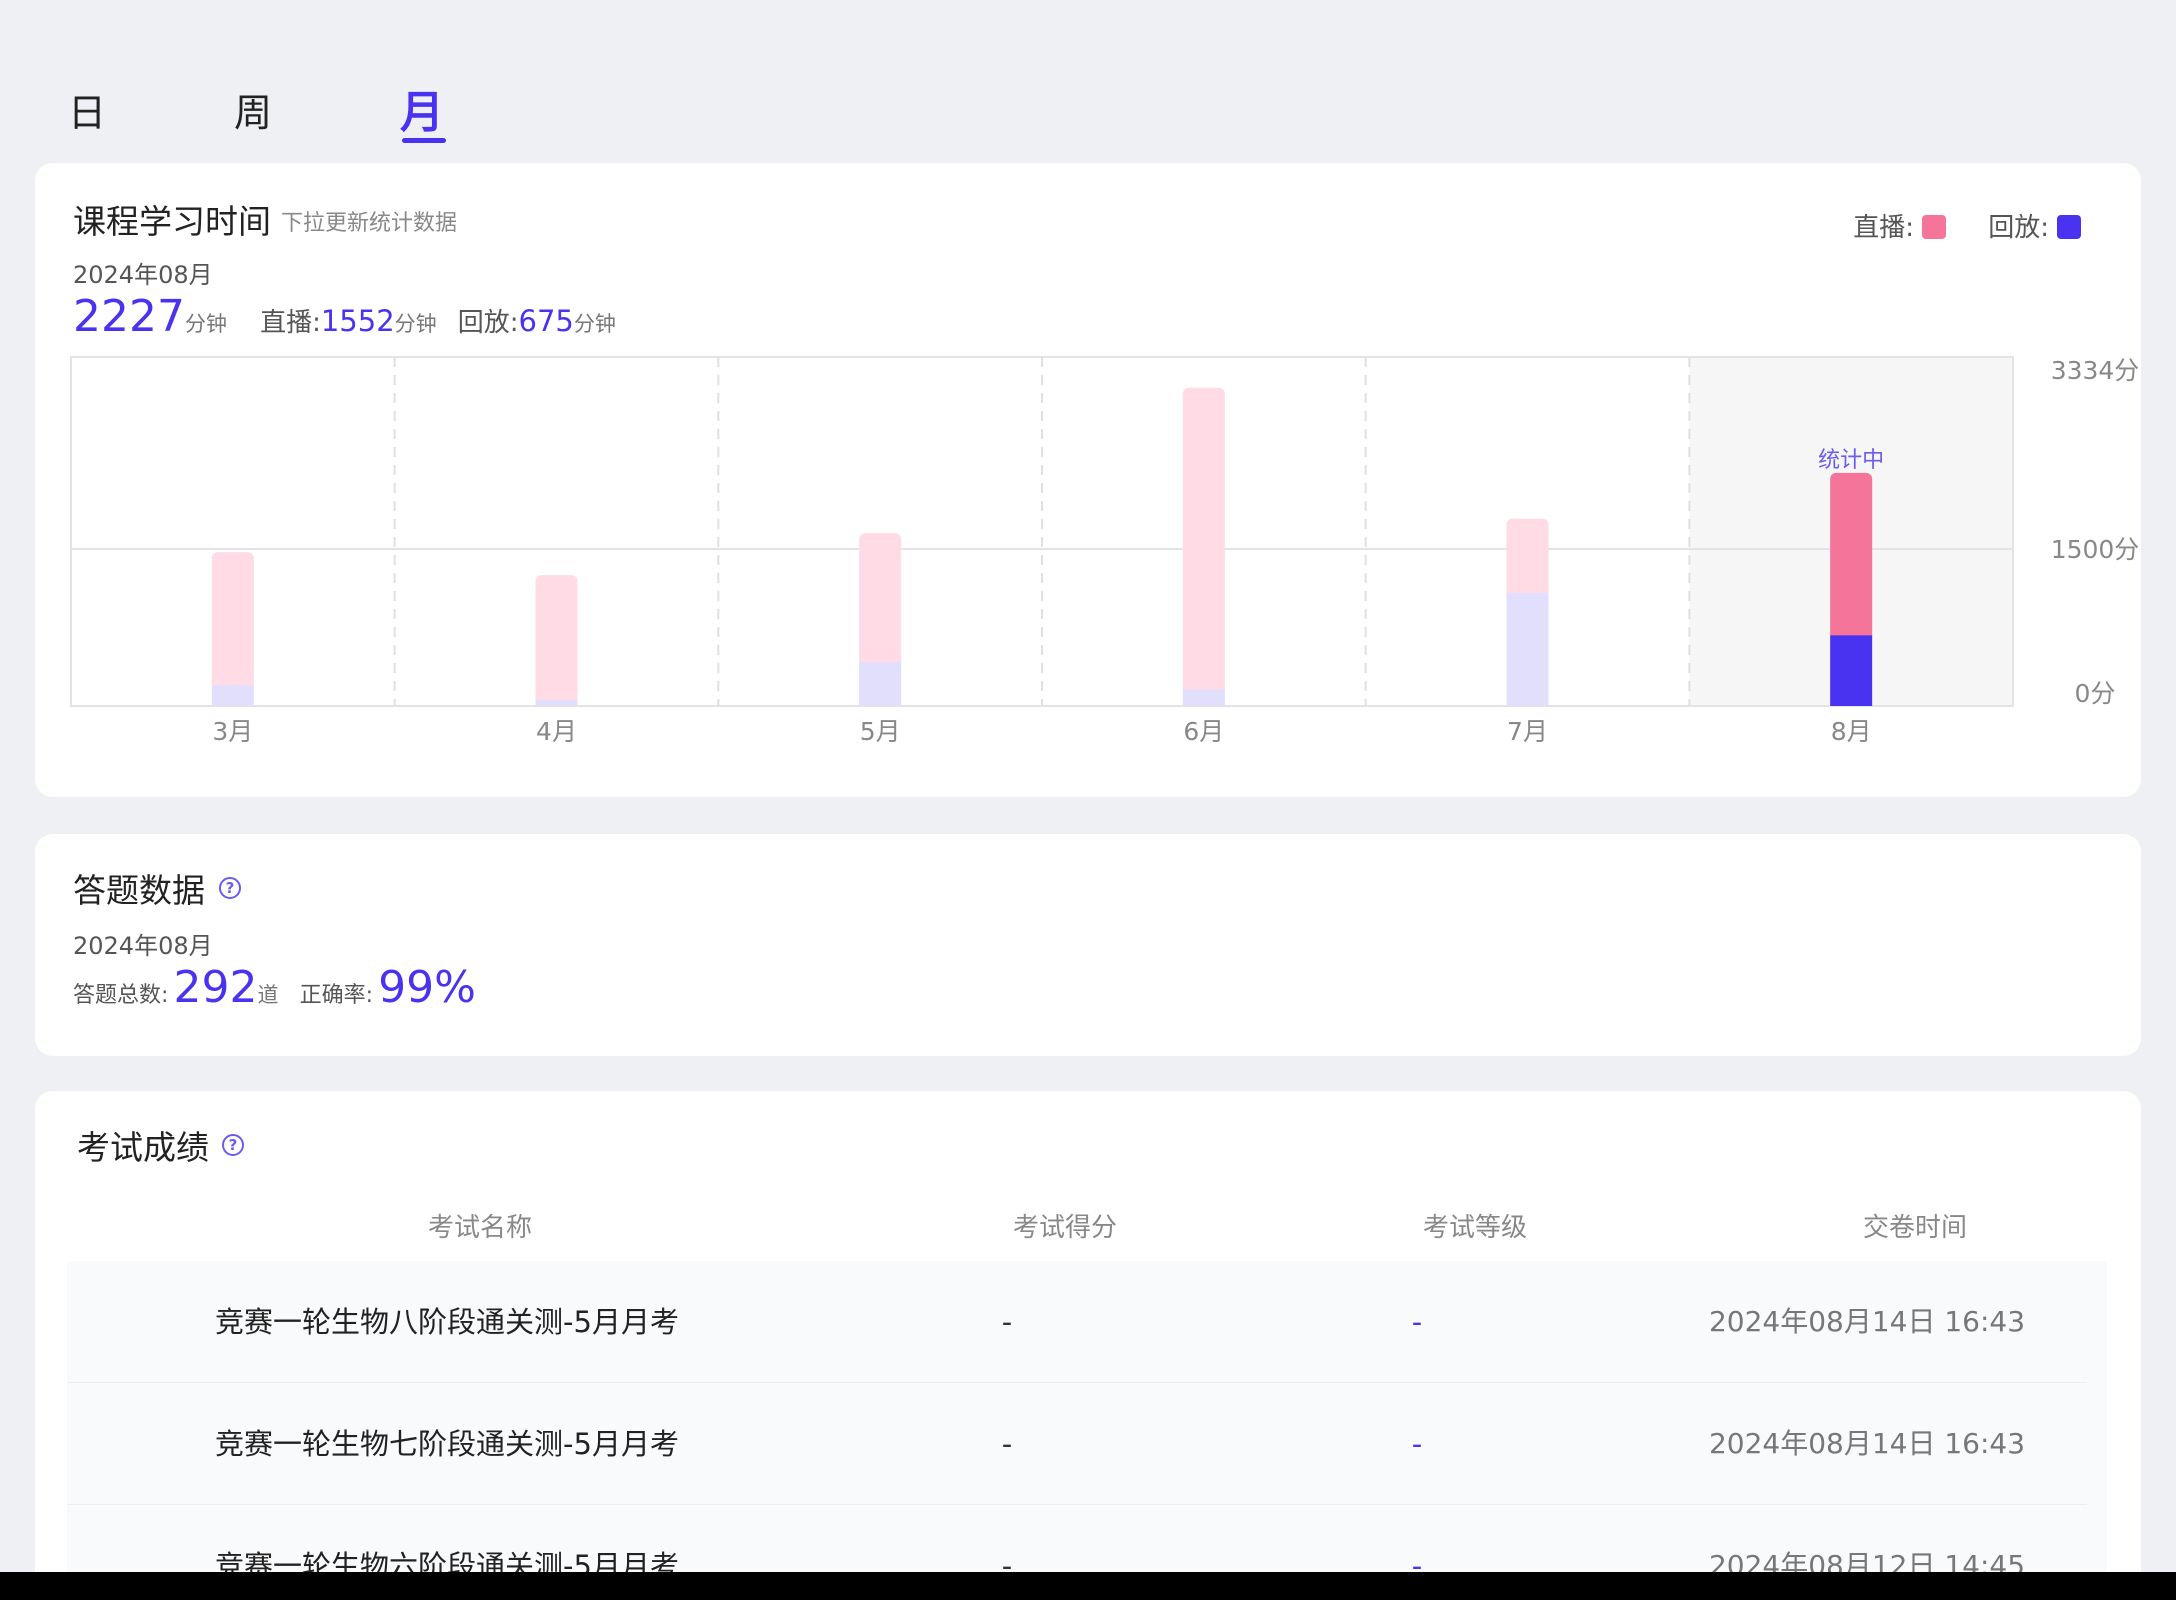 This screenshot has width=2176, height=1600. I want to click on x-tick-label: 3月, so click(232, 731).